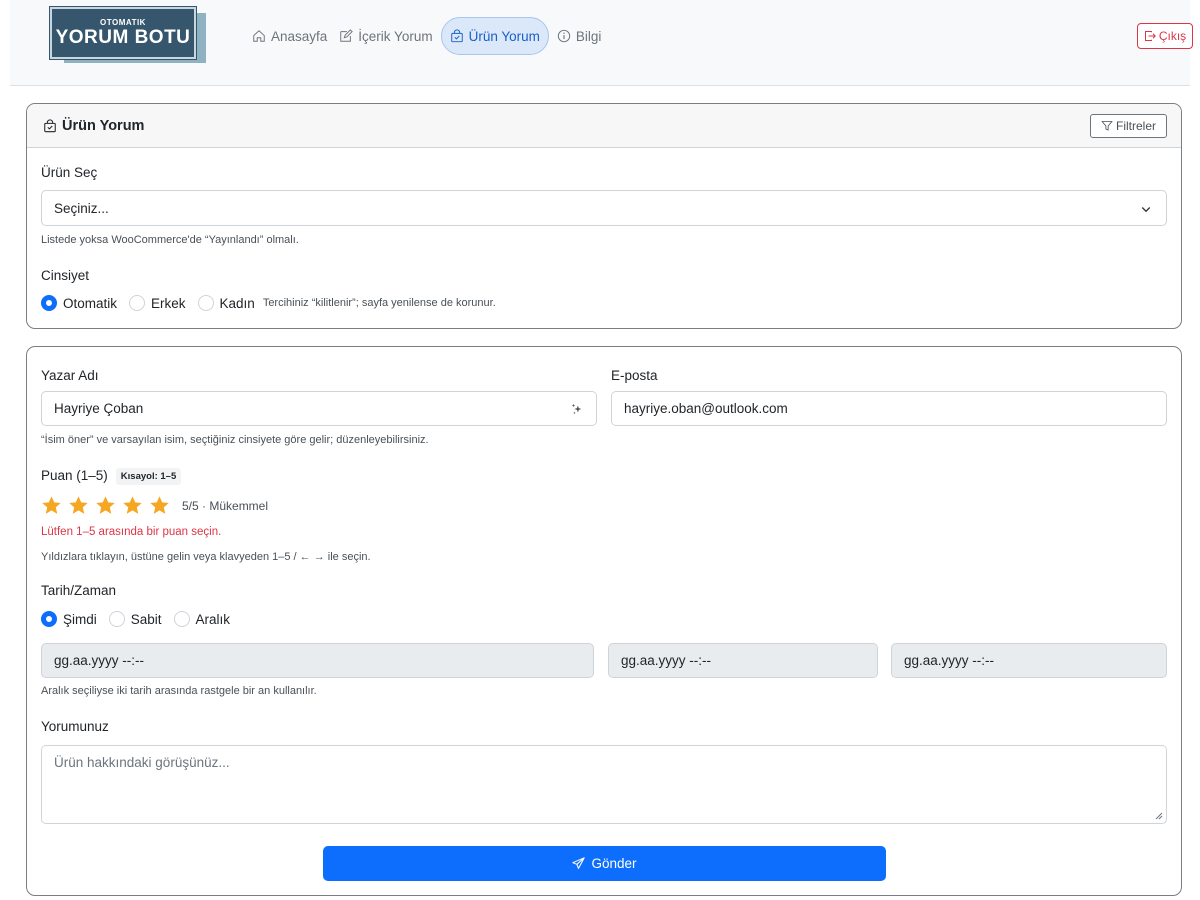 Image resolution: width=1200 pixels, height=900 pixels. Describe the element at coordinates (604, 126) in the screenshot. I see `product-card-header: Ürün Yorum Filtreler` at that location.